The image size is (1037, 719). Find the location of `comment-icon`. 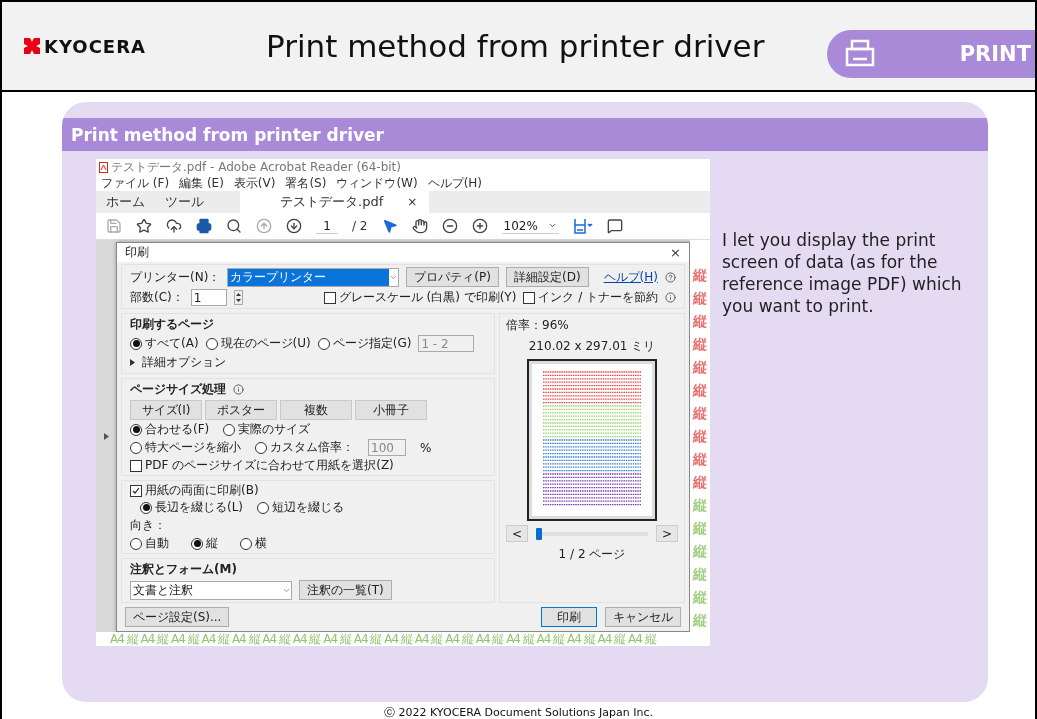

comment-icon is located at coordinates (614, 226).